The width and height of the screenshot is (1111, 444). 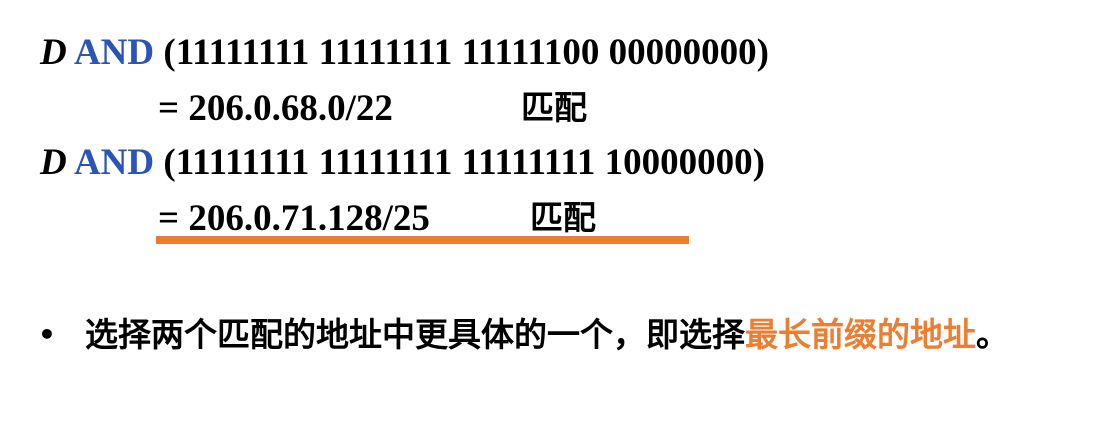 I want to click on match-status-1: 匹配, so click(x=554, y=107).